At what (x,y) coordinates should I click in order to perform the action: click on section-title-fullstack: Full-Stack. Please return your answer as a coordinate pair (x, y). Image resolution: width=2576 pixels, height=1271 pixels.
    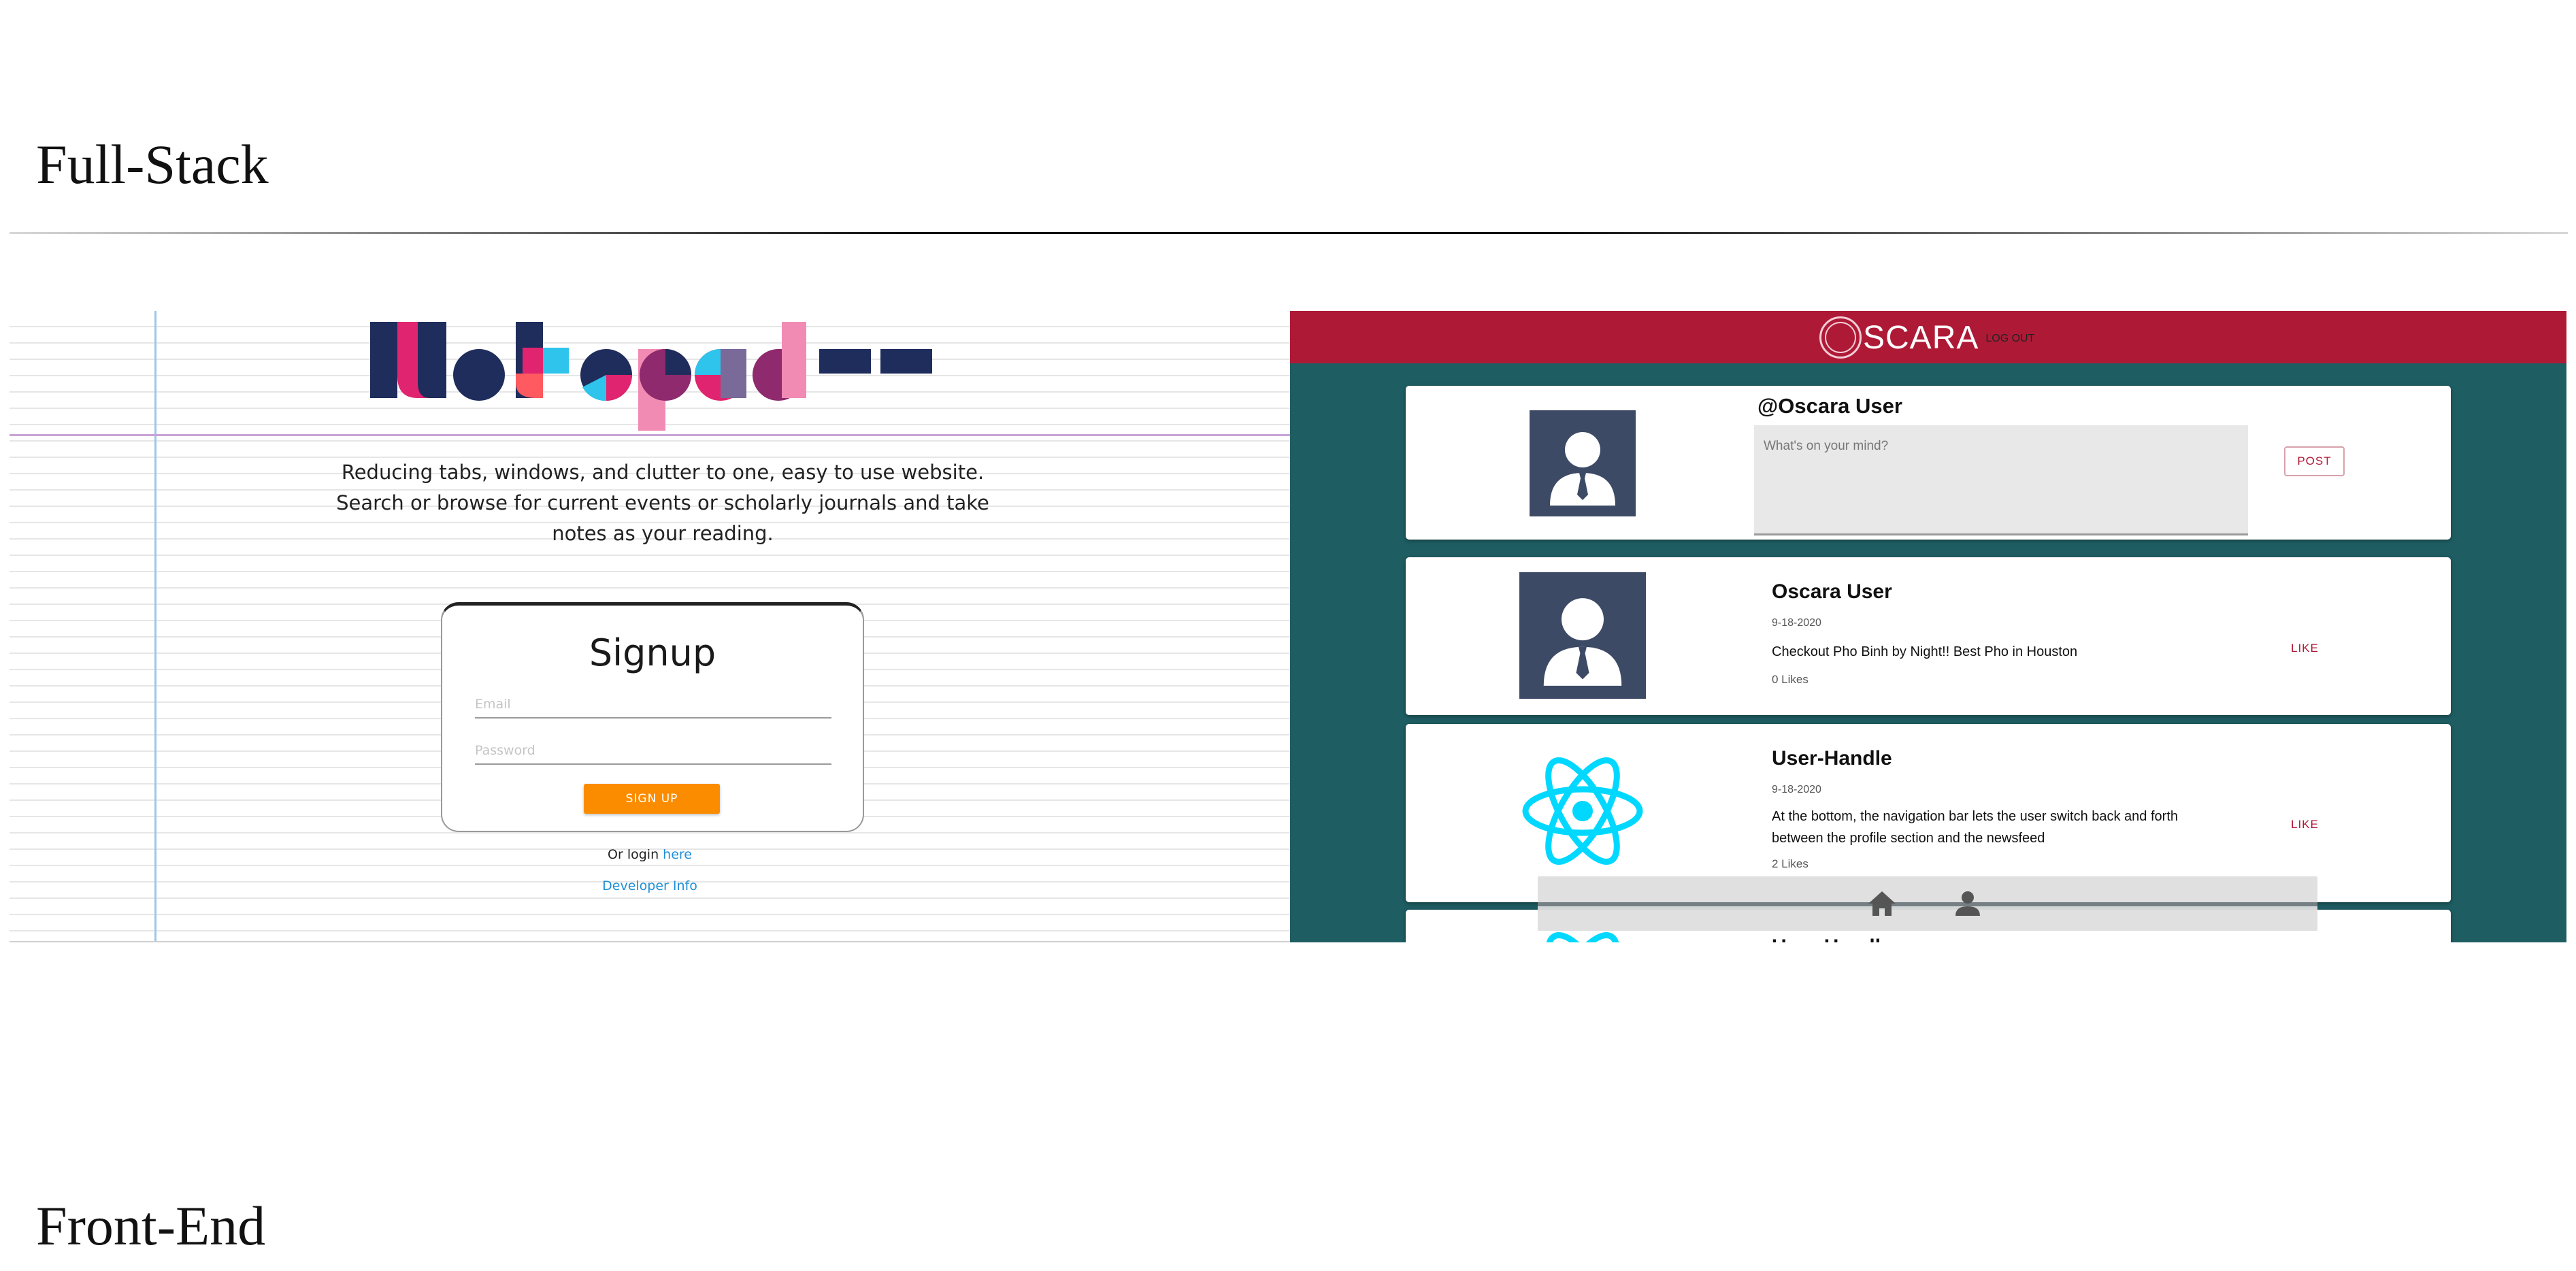
    Looking at the image, I should click on (152, 164).